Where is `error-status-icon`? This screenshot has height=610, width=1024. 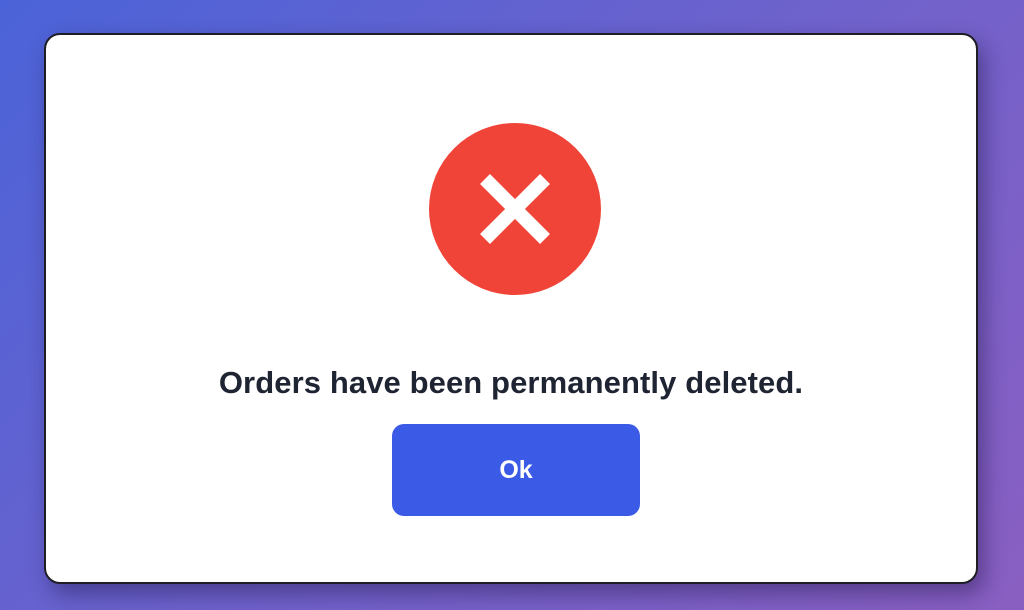
error-status-icon is located at coordinates (515, 209).